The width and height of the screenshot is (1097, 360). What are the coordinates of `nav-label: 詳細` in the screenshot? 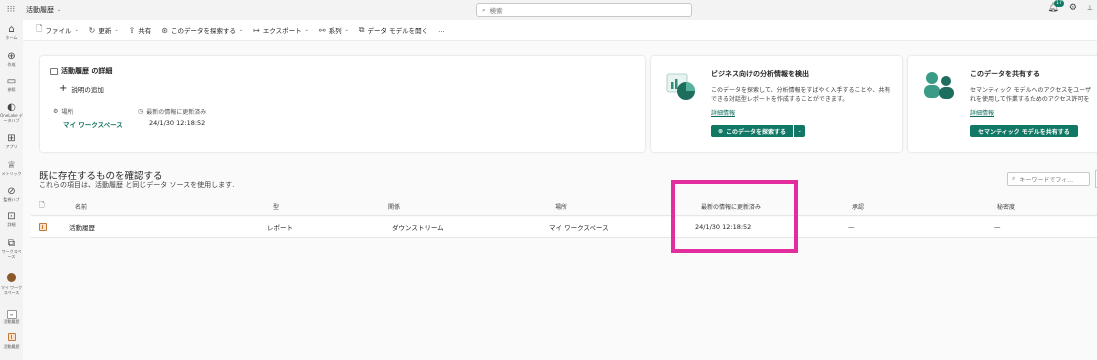 It's located at (11, 224).